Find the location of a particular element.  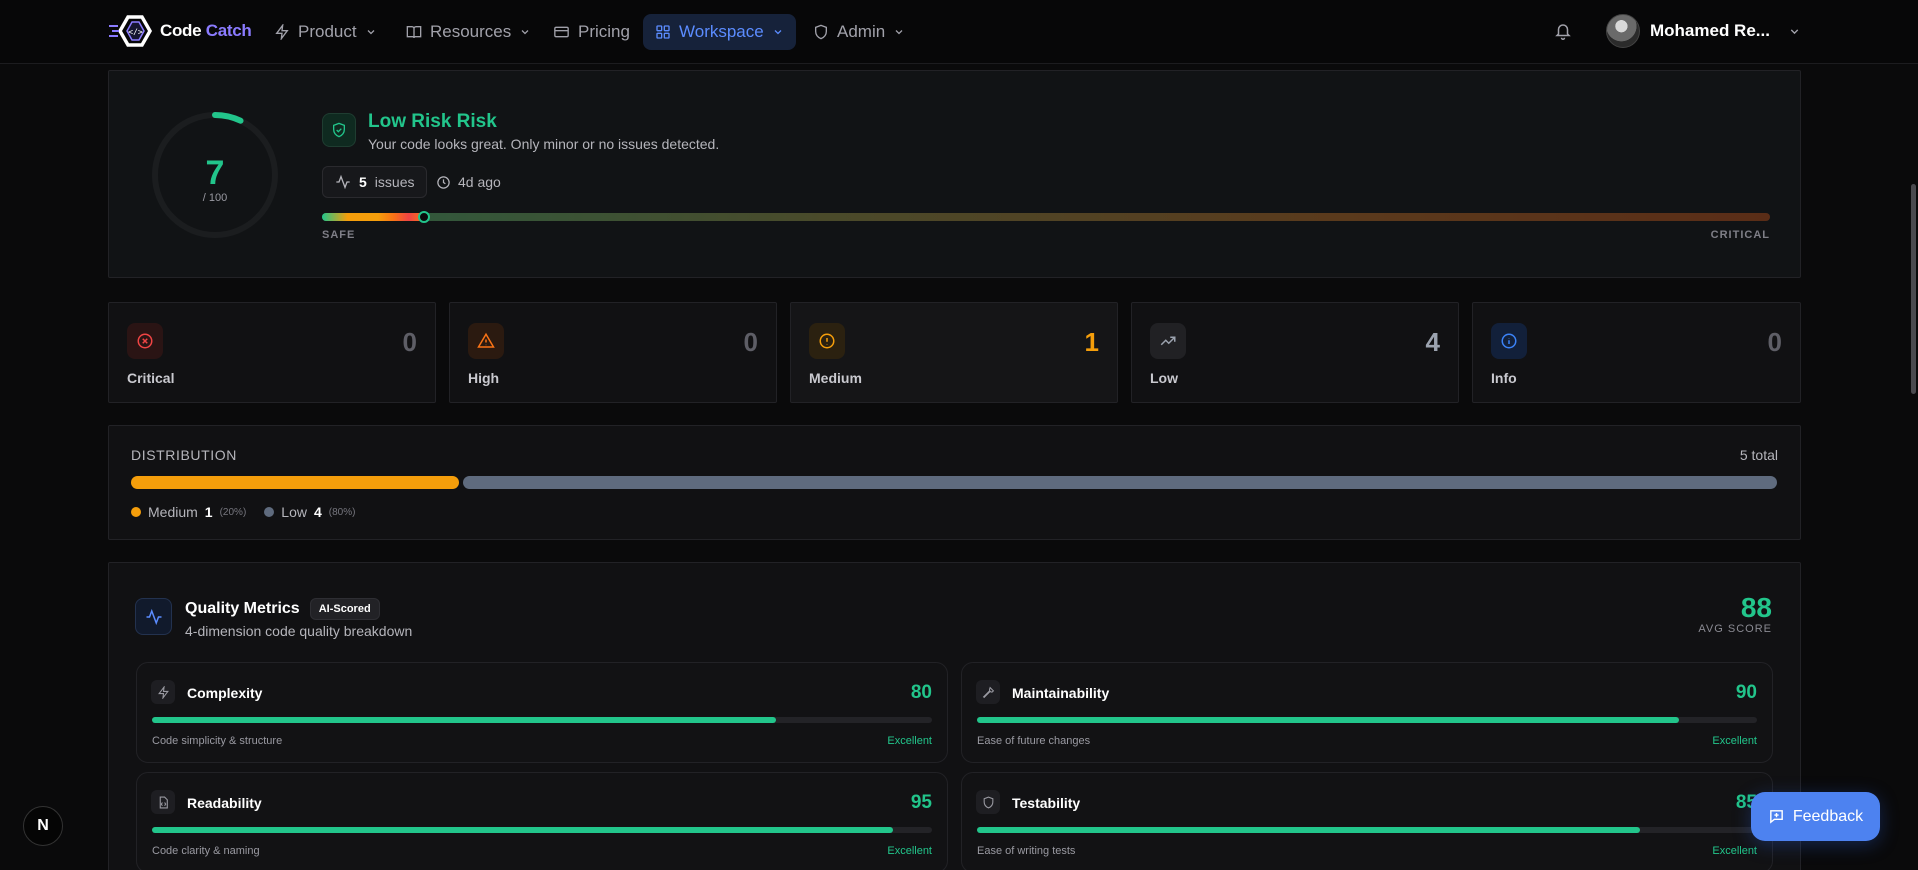

legend-pct: (80%) is located at coordinates (342, 512).